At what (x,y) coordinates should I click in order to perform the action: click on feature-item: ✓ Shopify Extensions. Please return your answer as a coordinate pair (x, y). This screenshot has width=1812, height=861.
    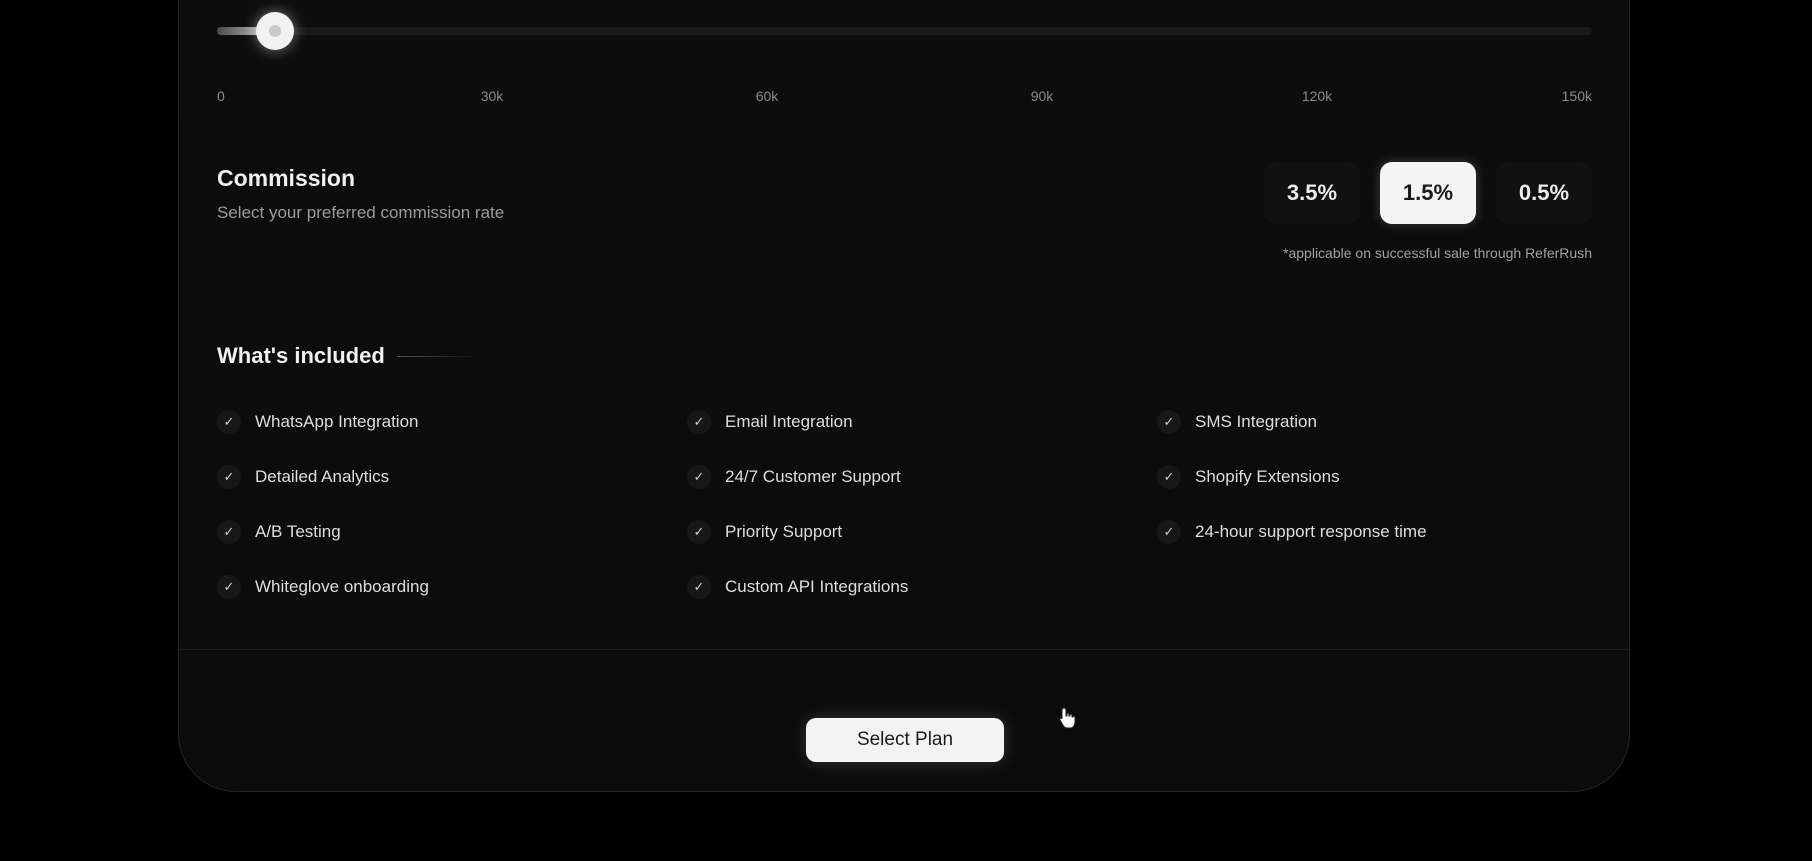
    Looking at the image, I should click on (1357, 477).